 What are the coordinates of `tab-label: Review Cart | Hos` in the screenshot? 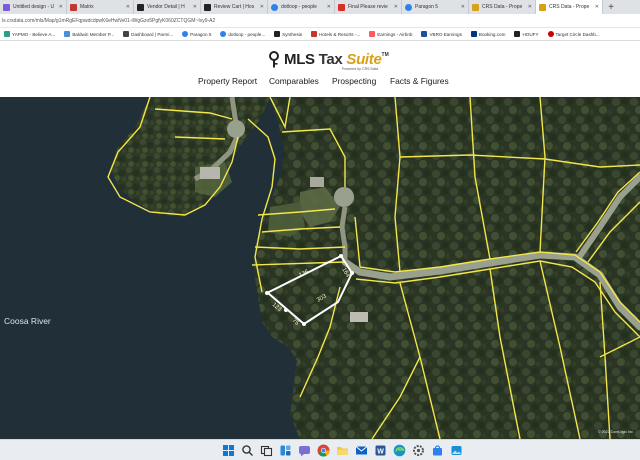 It's located at (234, 7).